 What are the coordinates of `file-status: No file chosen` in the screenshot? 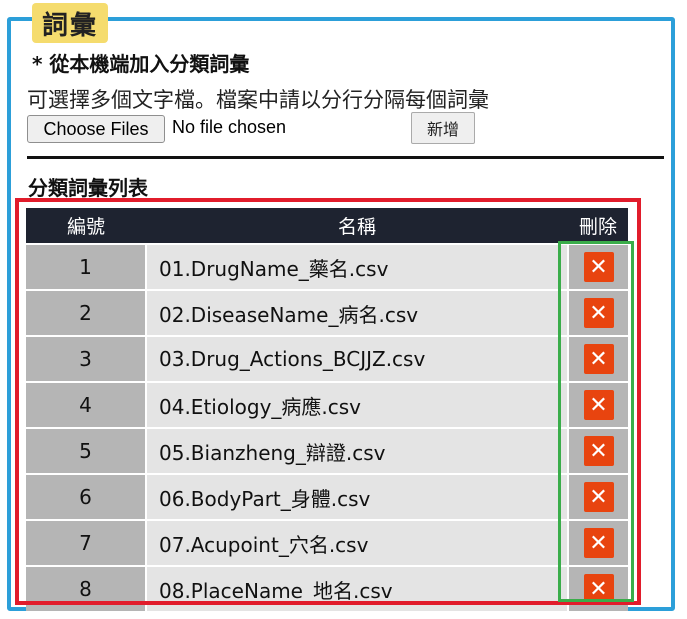 It's located at (229, 127).